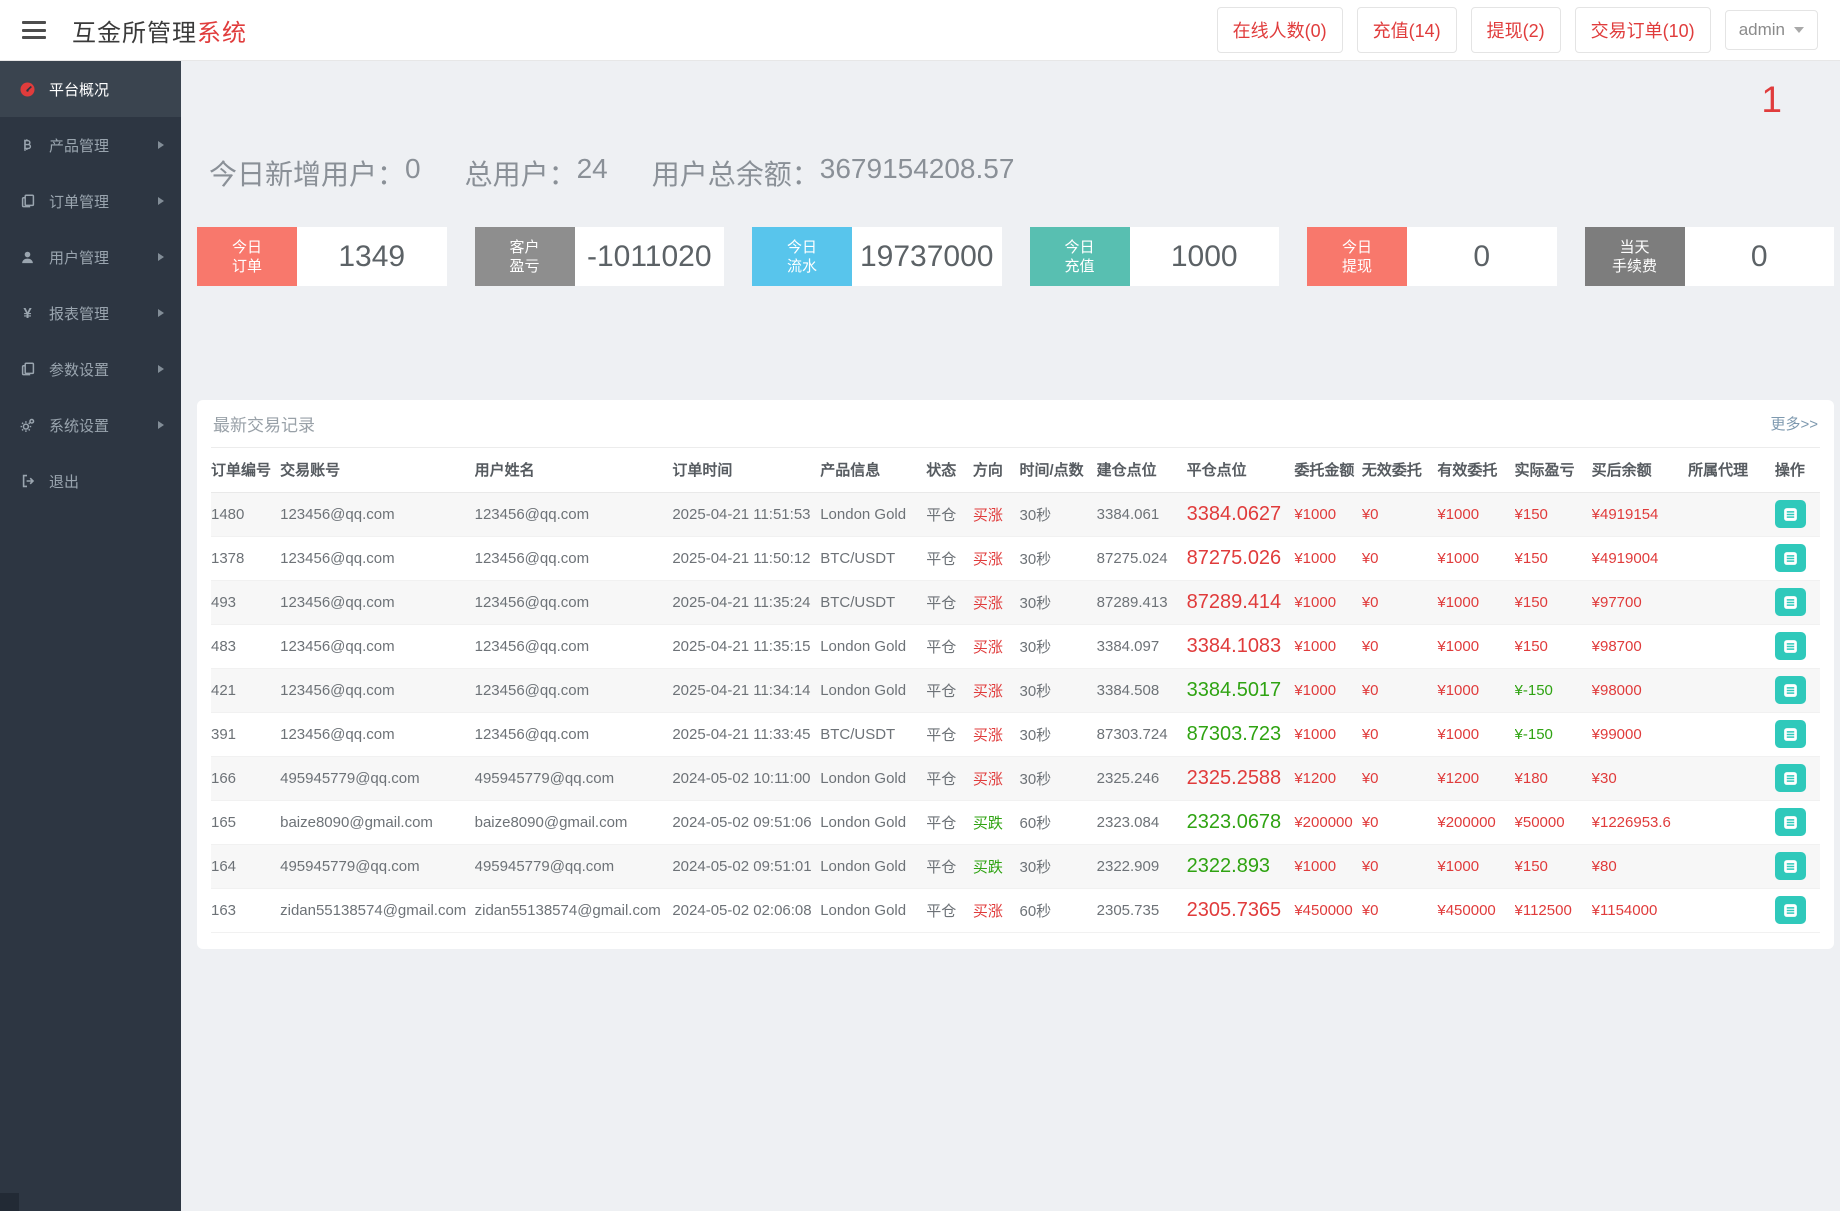  I want to click on sidebar-item-params: 参数设置, so click(90, 369).